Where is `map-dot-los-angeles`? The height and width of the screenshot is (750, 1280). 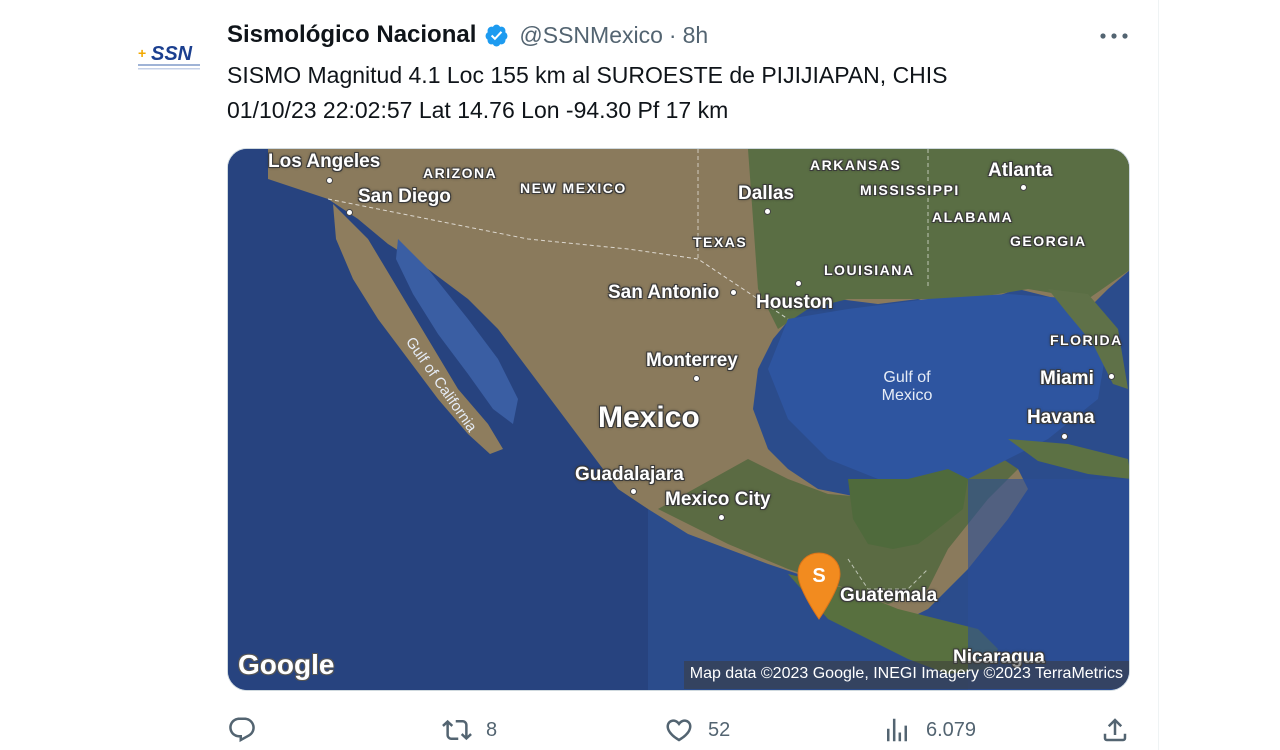
map-dot-los-angeles is located at coordinates (329, 180).